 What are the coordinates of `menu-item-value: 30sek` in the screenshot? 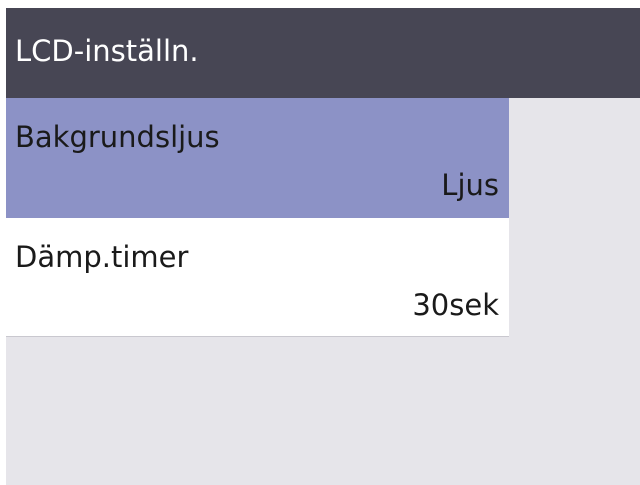 It's located at (455, 305).